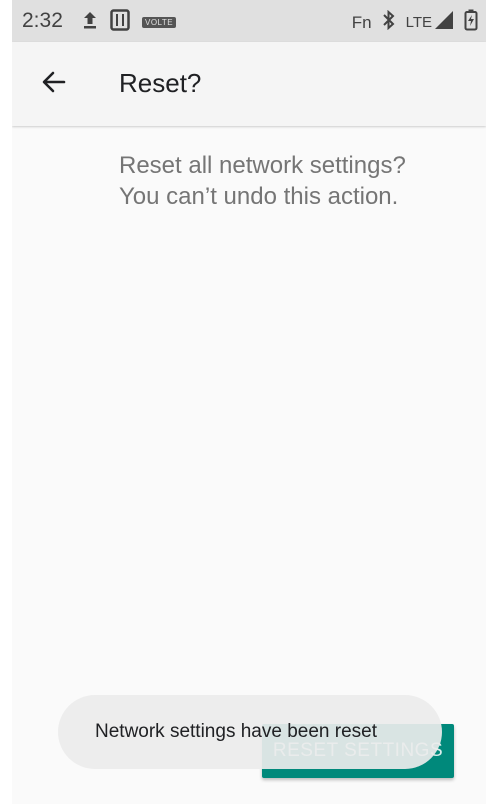 The image size is (486, 804). I want to click on network-indicator: LTE, so click(430, 22).